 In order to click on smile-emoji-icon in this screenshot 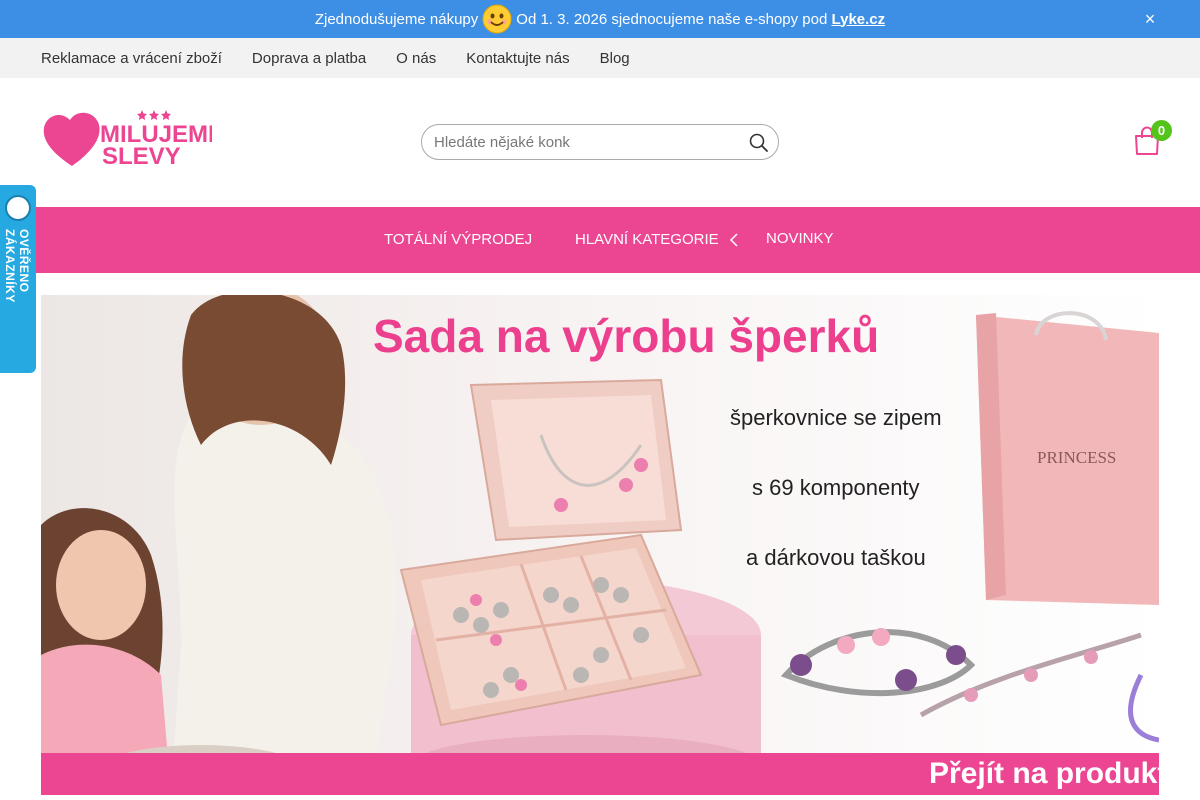, I will do `click(497, 19)`.